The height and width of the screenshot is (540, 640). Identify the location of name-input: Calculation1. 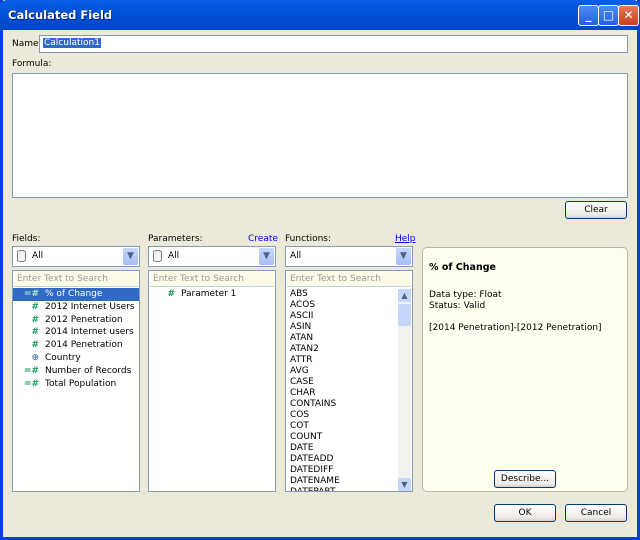
(333, 44).